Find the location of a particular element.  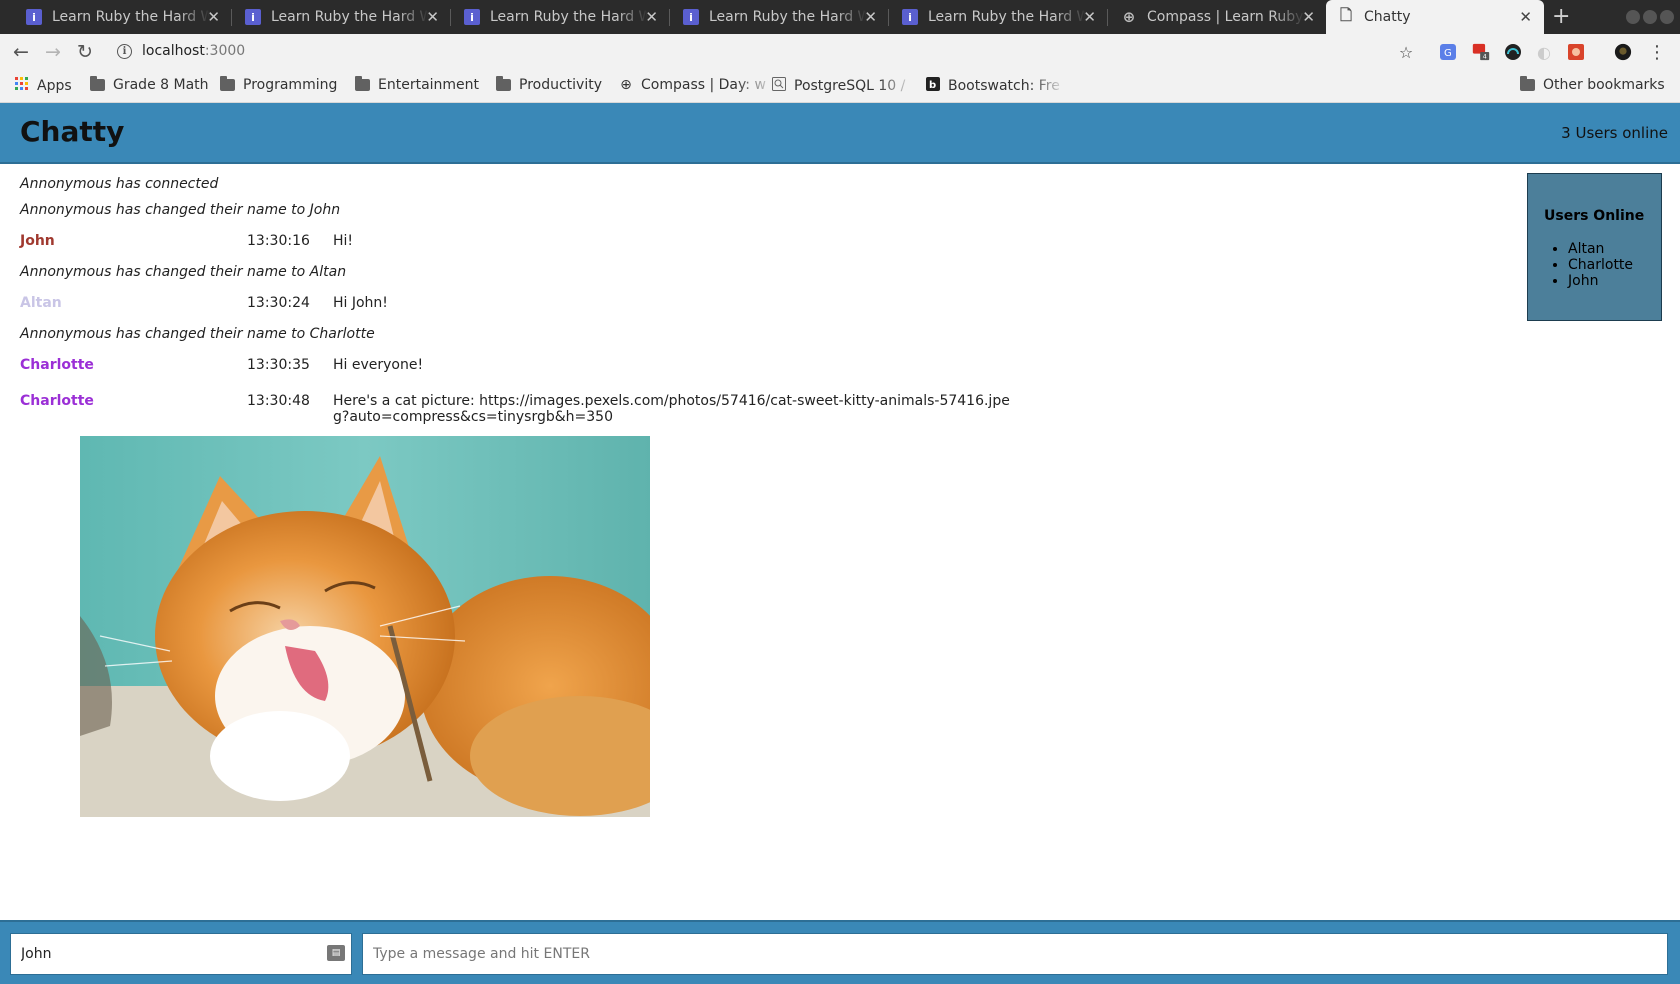

message-time: 13:30:16 is located at coordinates (278, 241).